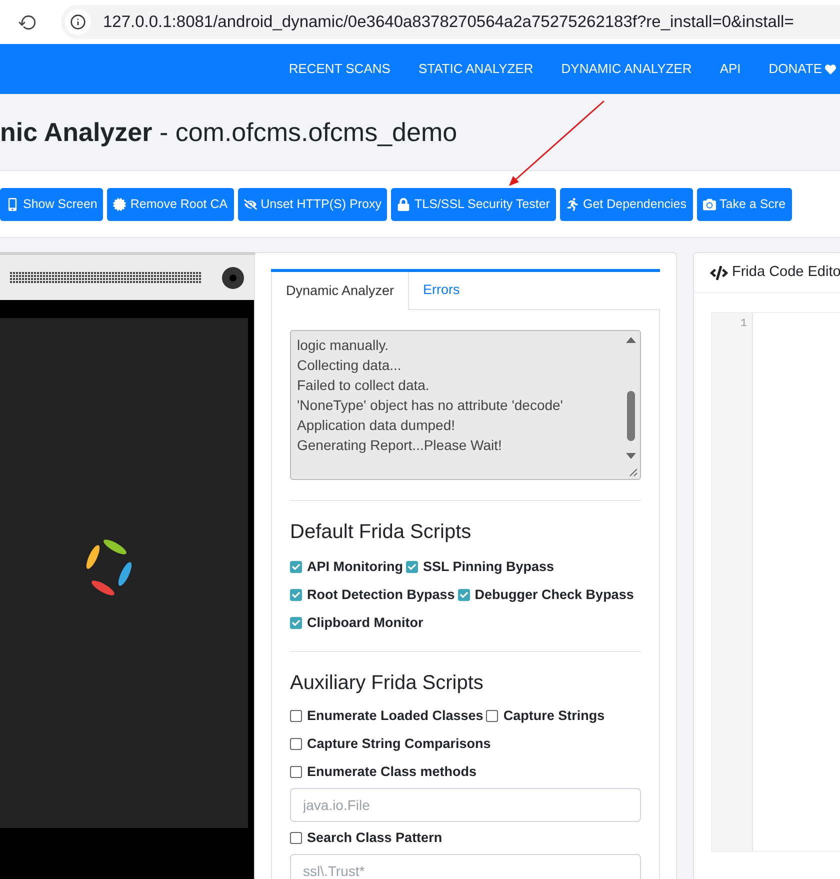 The width and height of the screenshot is (840, 879). Describe the element at coordinates (403, 204) in the screenshot. I see `lock-icon` at that location.